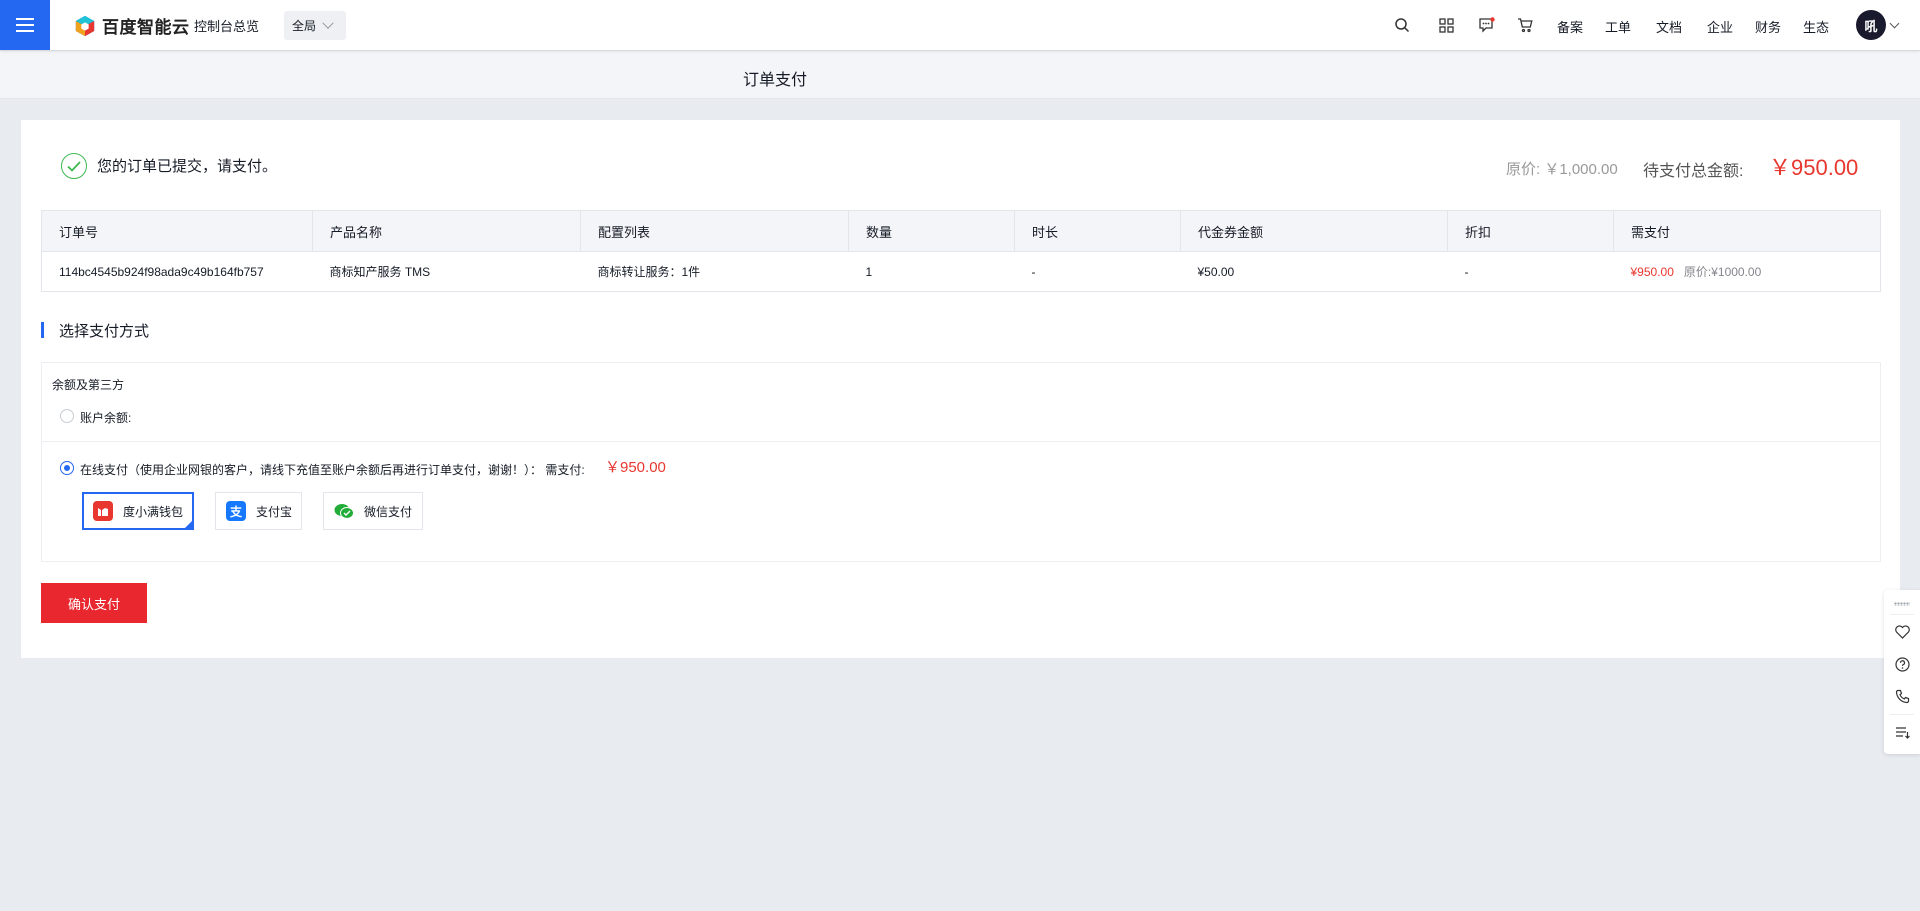 The height and width of the screenshot is (911, 1920). I want to click on pay-amount-cell: ¥950.00 原价:¥1000.00, so click(1747, 272).